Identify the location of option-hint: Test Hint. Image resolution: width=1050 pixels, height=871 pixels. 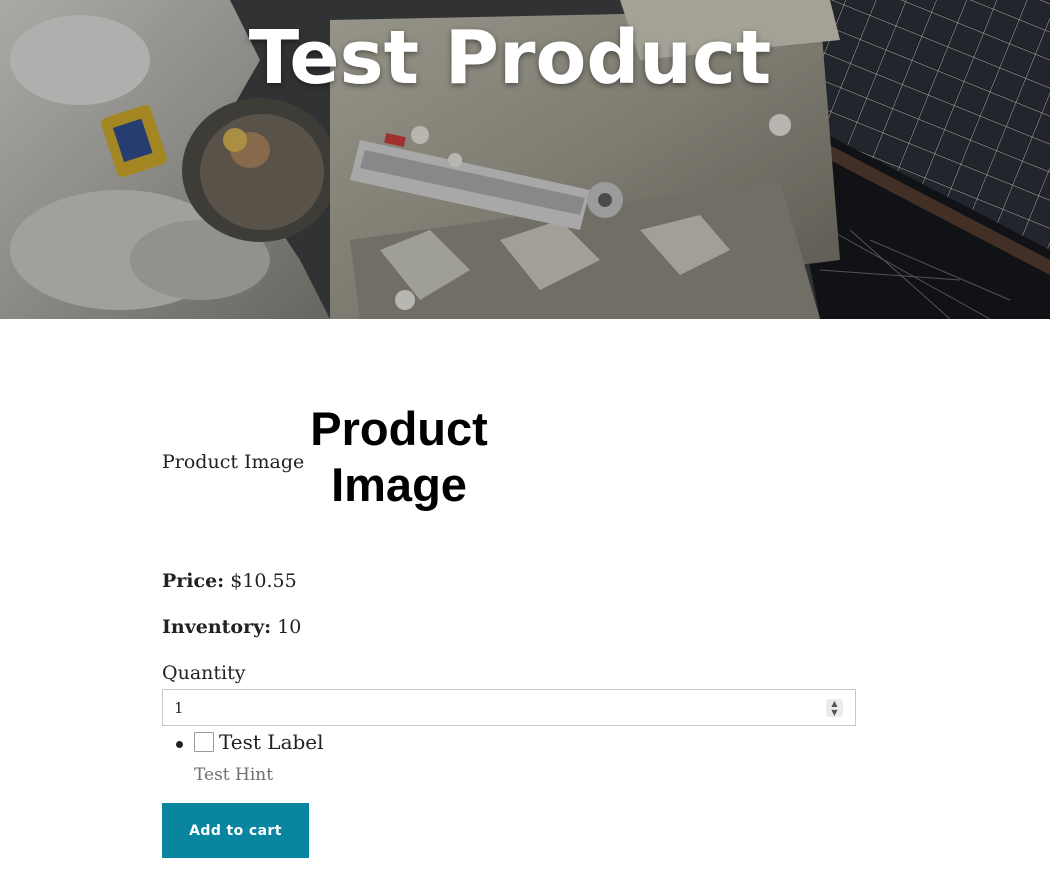
(234, 775).